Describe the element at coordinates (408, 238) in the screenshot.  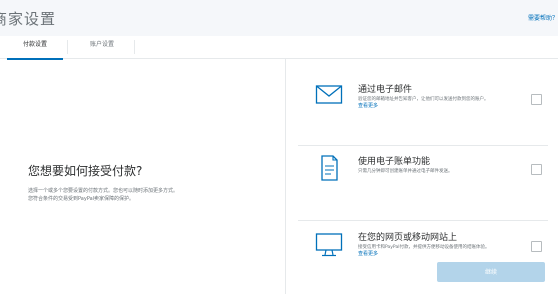
I see `option-title: 在您的网页或移动网站上` at that location.